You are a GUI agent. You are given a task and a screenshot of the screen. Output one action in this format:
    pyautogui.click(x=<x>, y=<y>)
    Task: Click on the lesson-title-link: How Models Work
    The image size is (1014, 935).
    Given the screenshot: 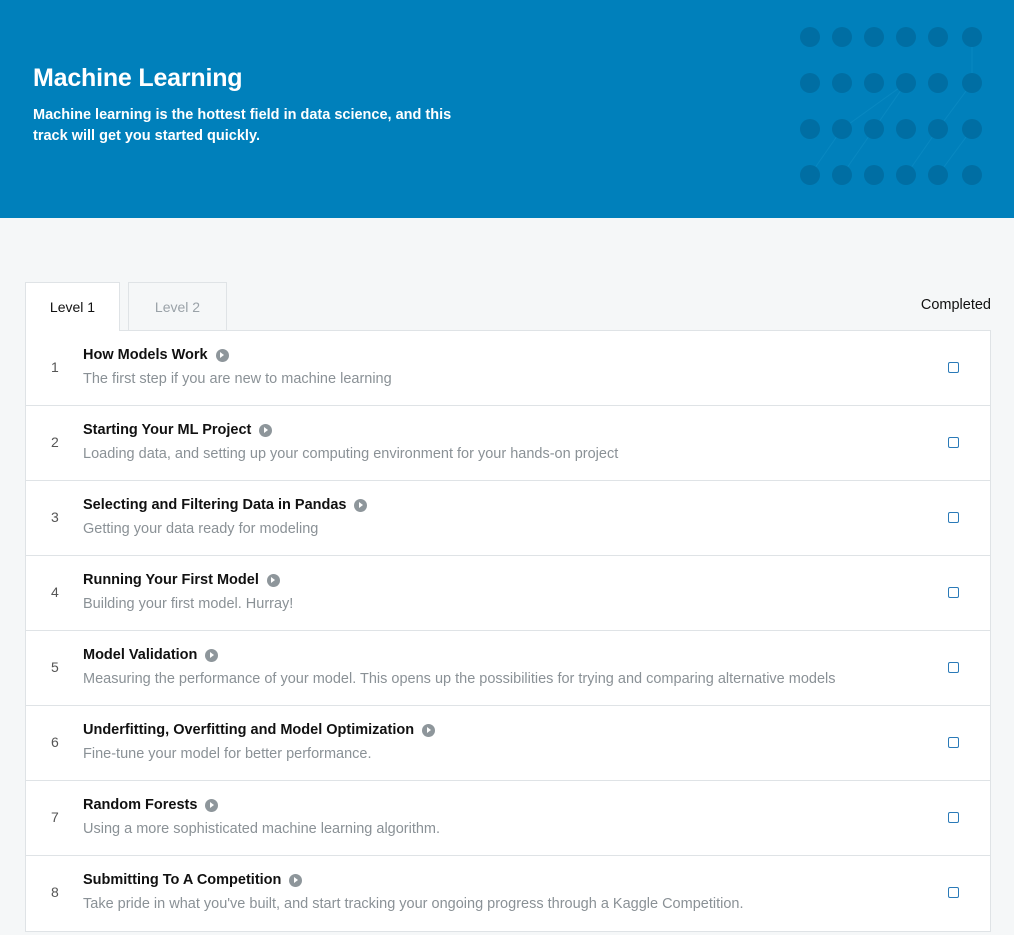 What is the action you would take?
    pyautogui.click(x=145, y=355)
    